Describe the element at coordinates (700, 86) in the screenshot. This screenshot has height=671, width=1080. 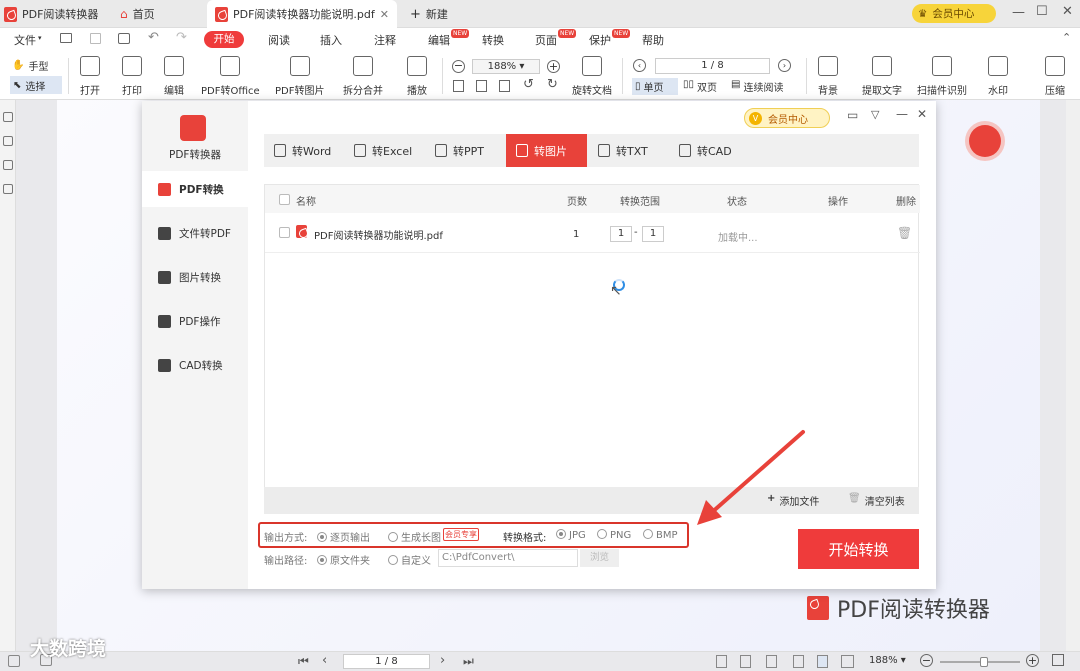
I see `double-page-button: ▯▯ 双页` at that location.